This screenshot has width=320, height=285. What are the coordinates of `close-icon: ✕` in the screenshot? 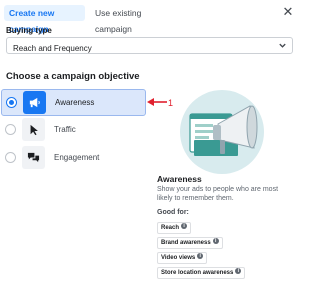 It's located at (288, 12).